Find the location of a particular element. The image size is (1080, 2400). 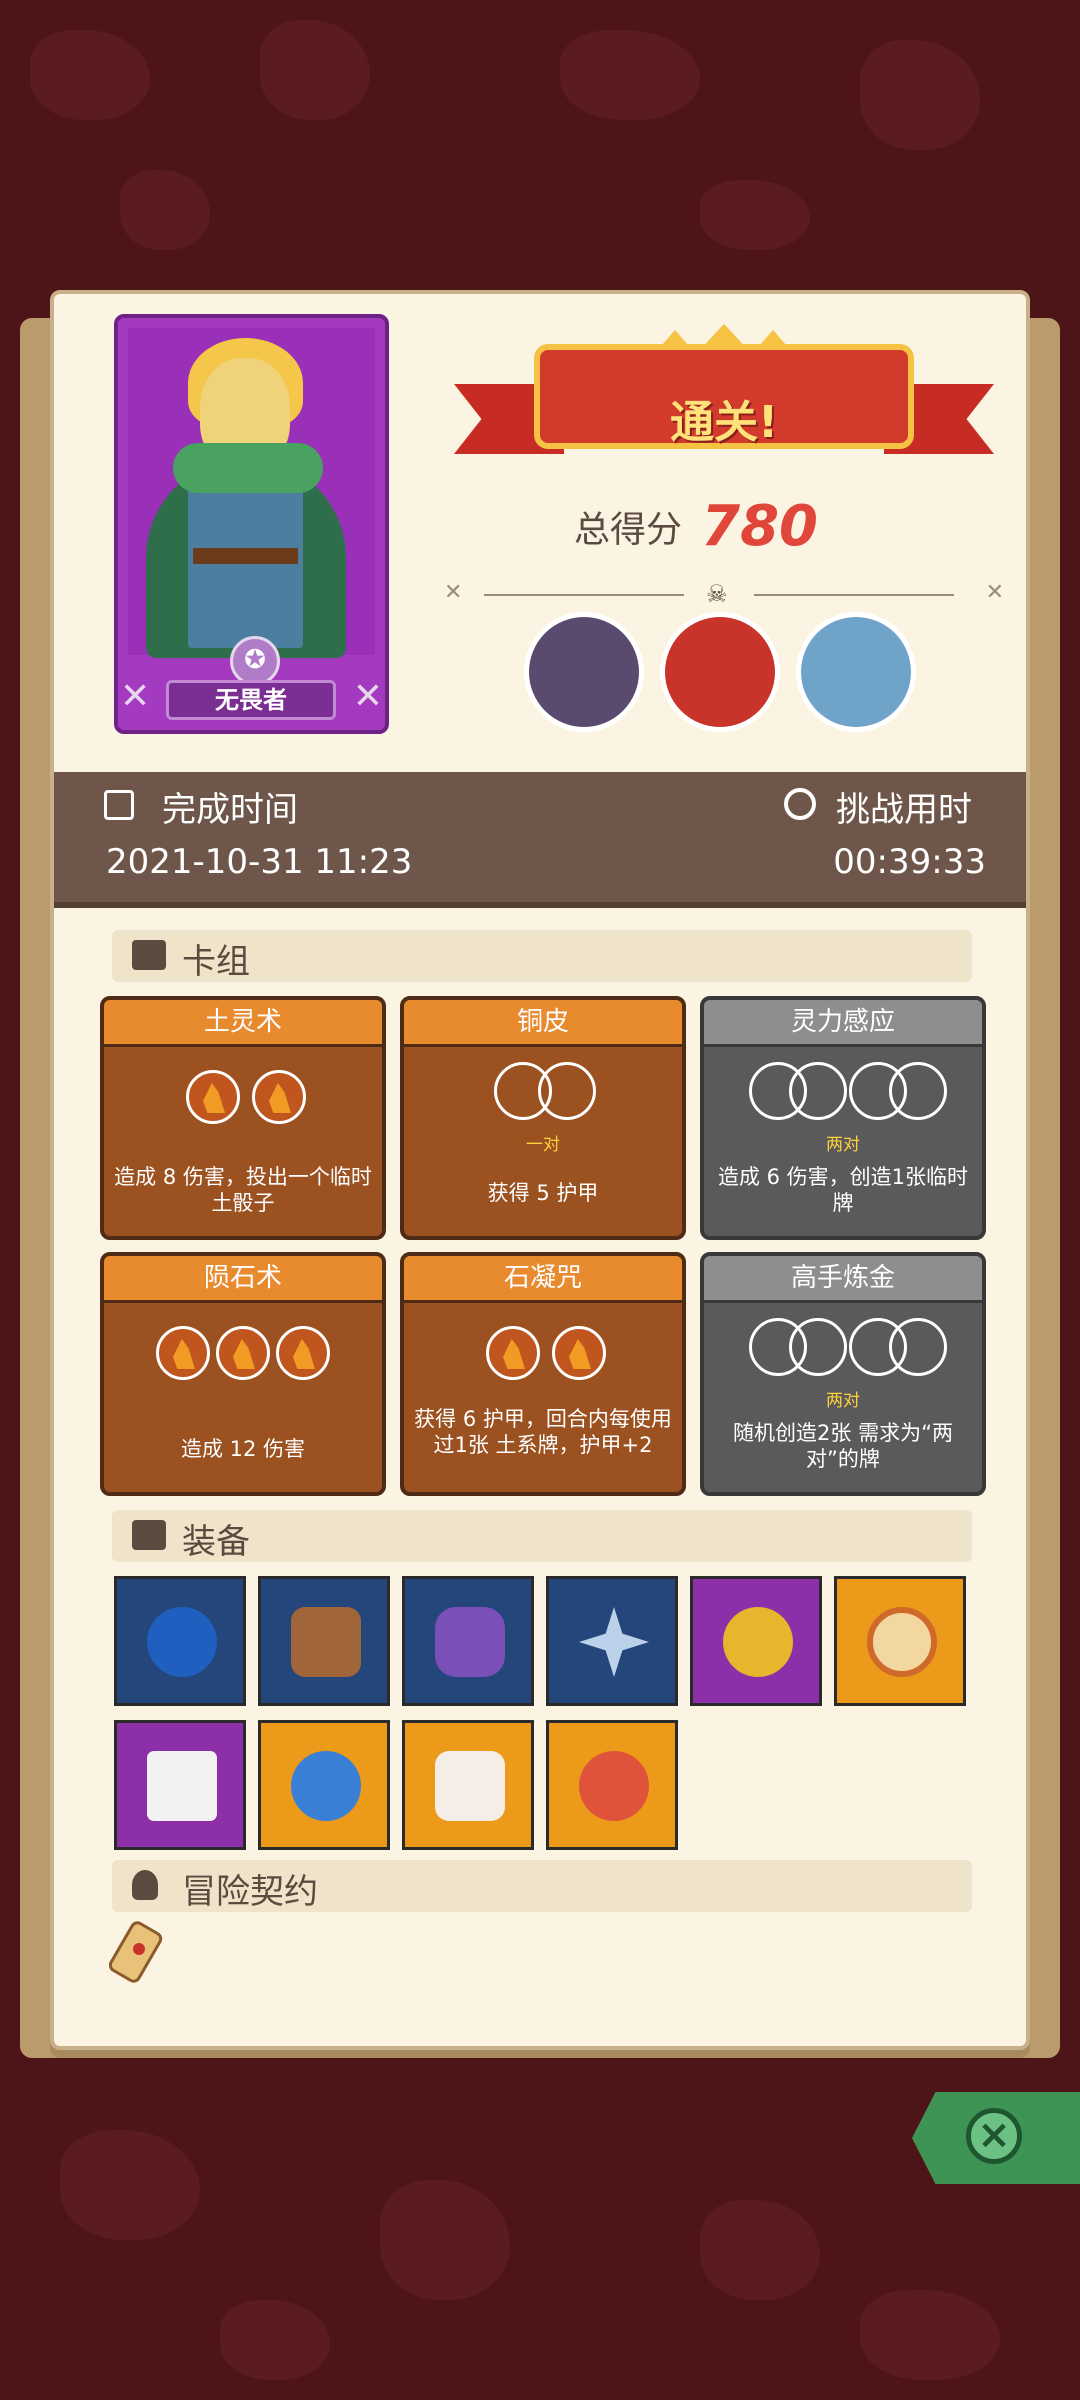

time-bar: 完成时间 2021-10-31 11:23 挑战用时 00:39:33 is located at coordinates (540, 840).